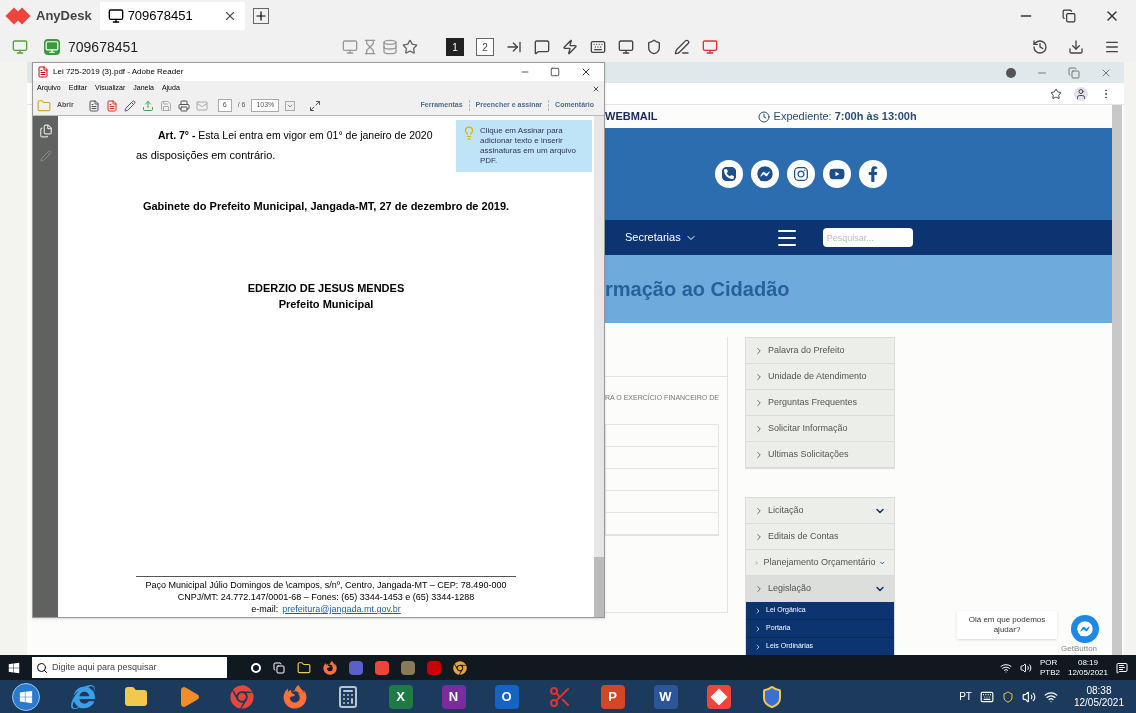 The height and width of the screenshot is (713, 1136). I want to click on start-orb, so click(26, 696).